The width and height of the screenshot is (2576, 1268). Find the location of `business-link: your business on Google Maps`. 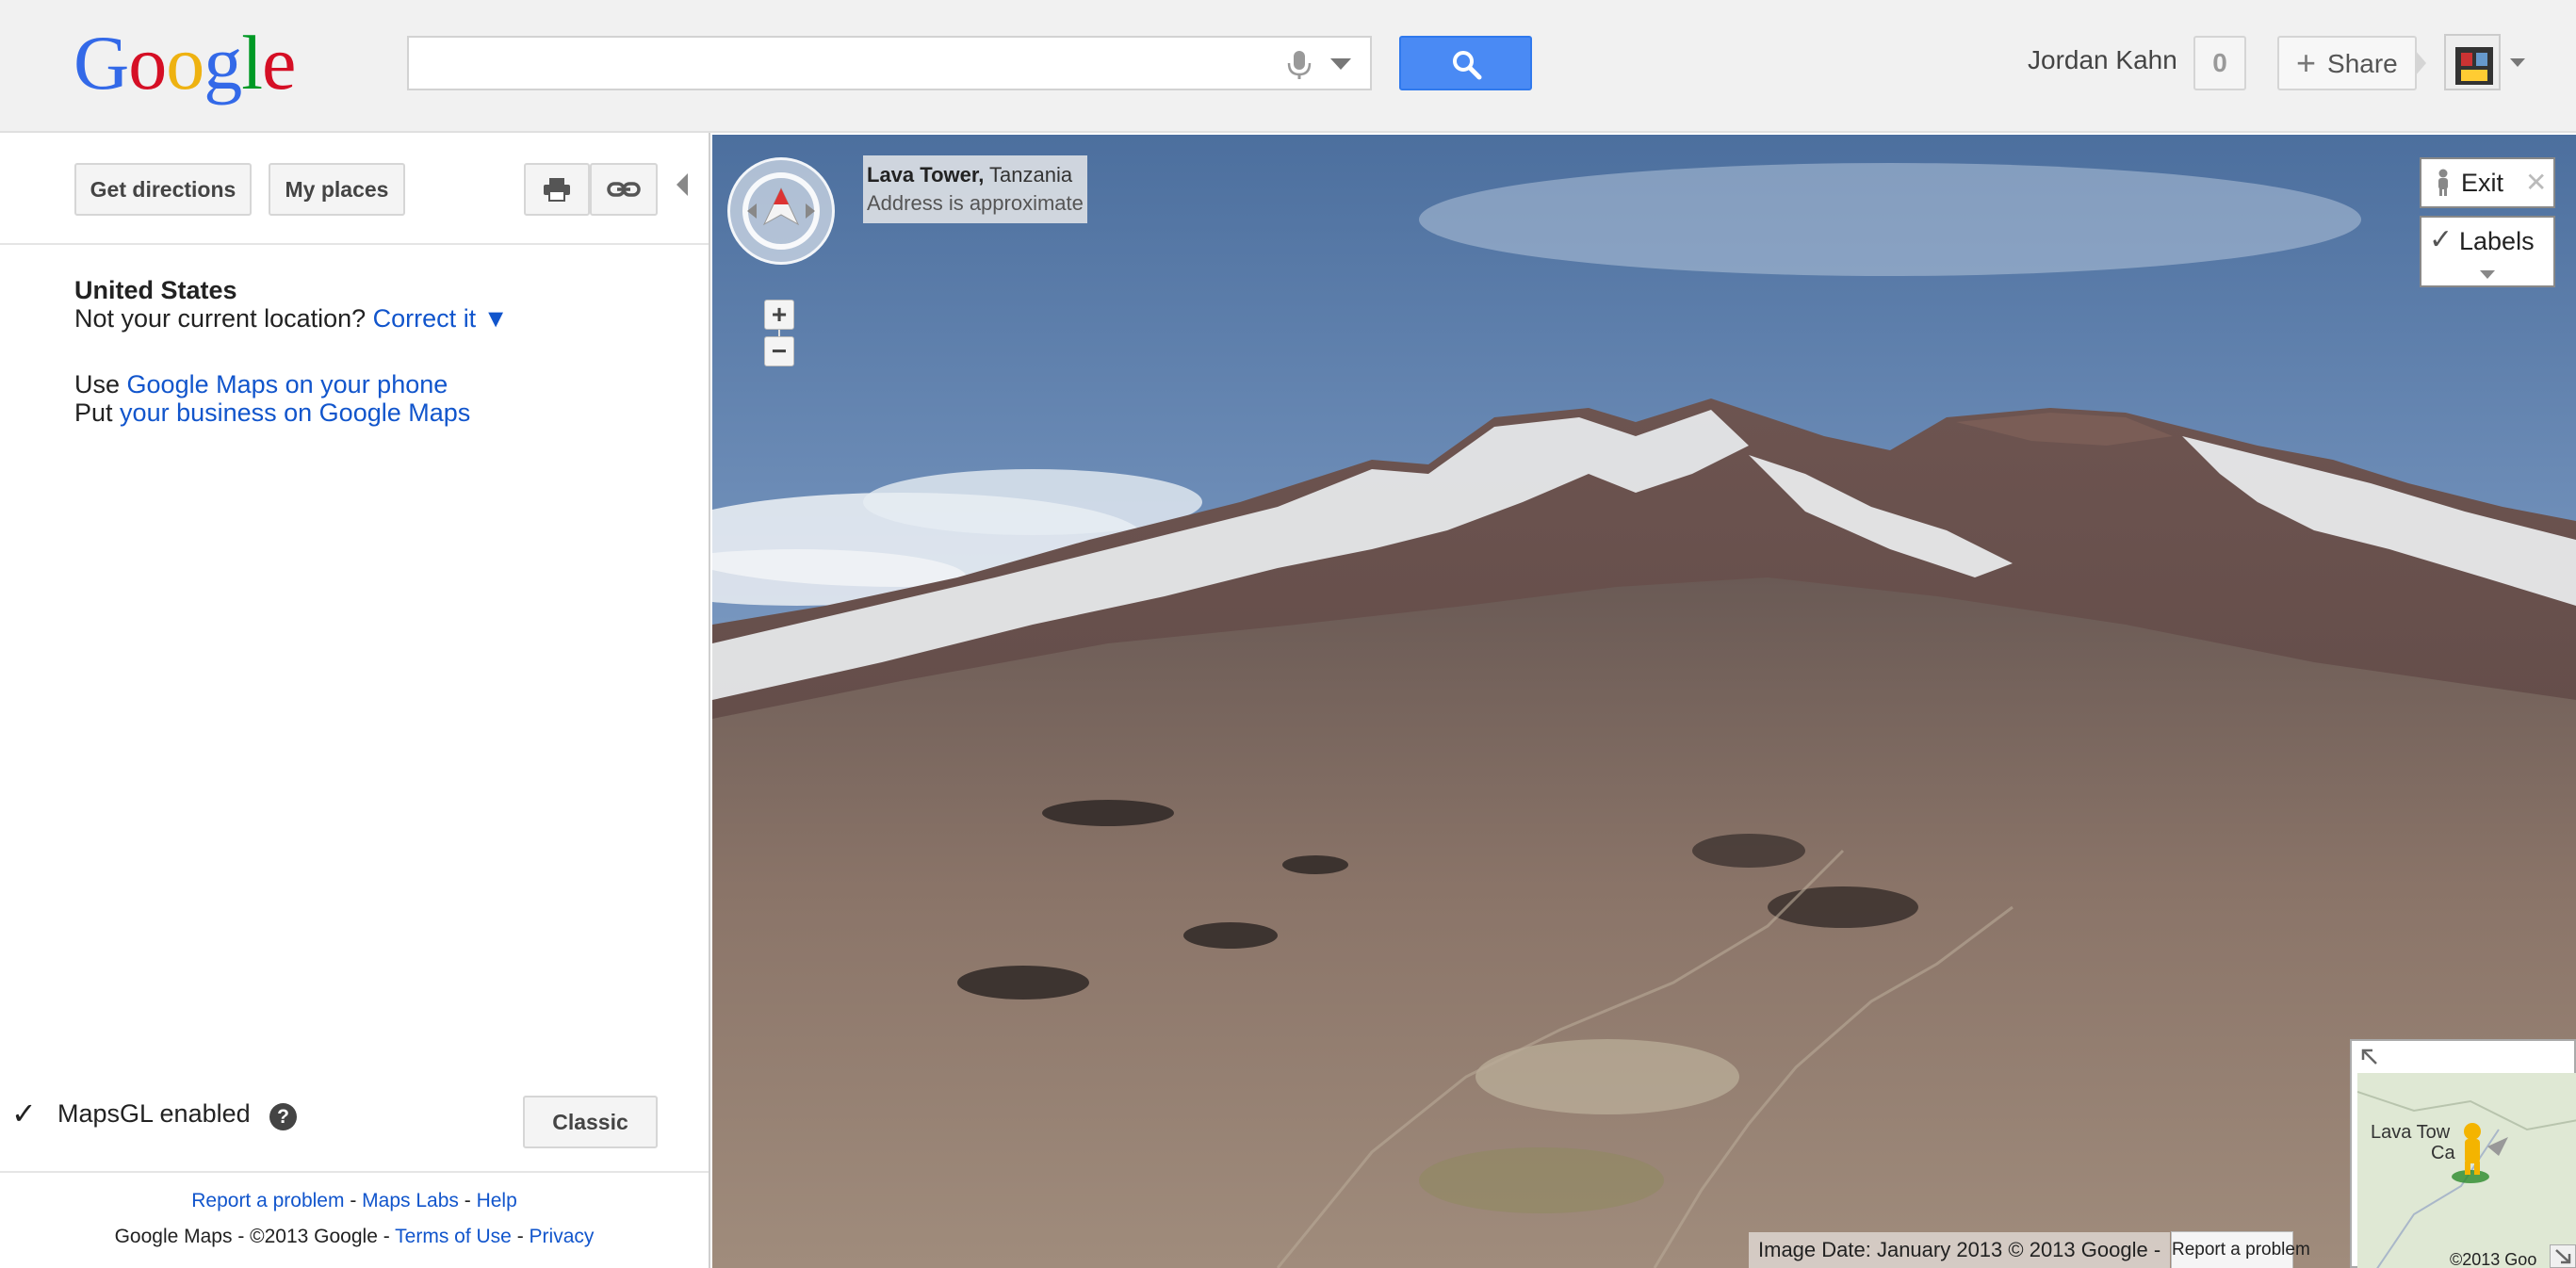

business-link: your business on Google Maps is located at coordinates (295, 413).